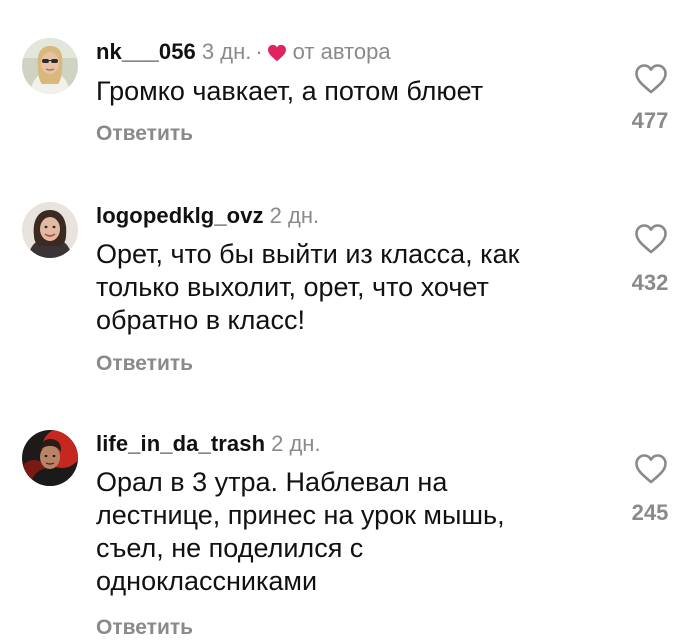 The width and height of the screenshot is (700, 643). What do you see at coordinates (650, 120) in the screenshot?
I see `like-count: 477` at bounding box center [650, 120].